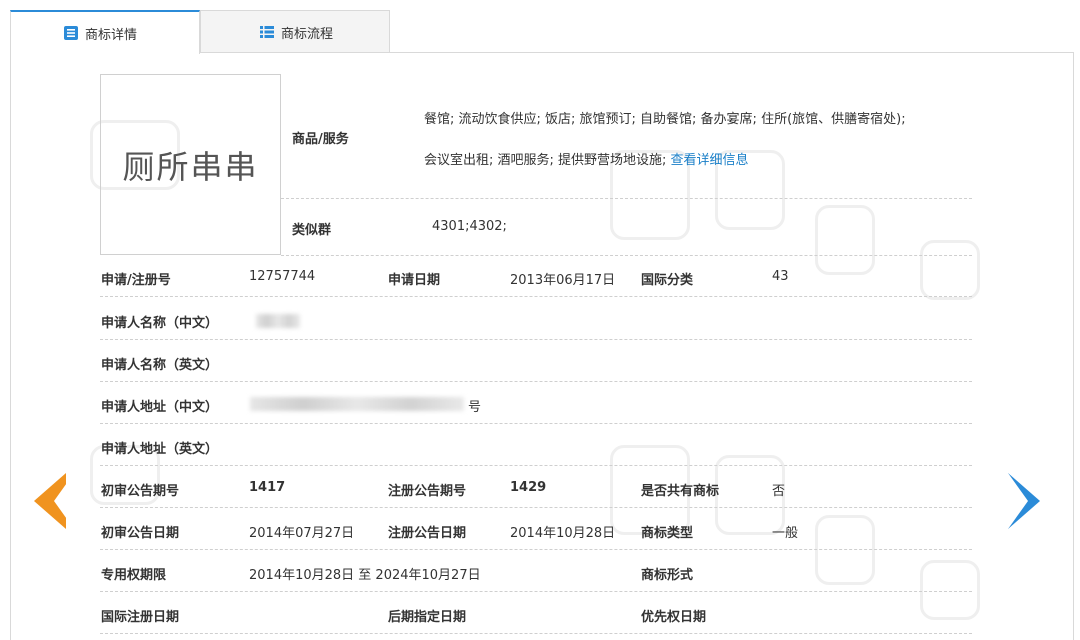 The image size is (1080, 640). I want to click on reg-no-value: 12757744, so click(282, 276).